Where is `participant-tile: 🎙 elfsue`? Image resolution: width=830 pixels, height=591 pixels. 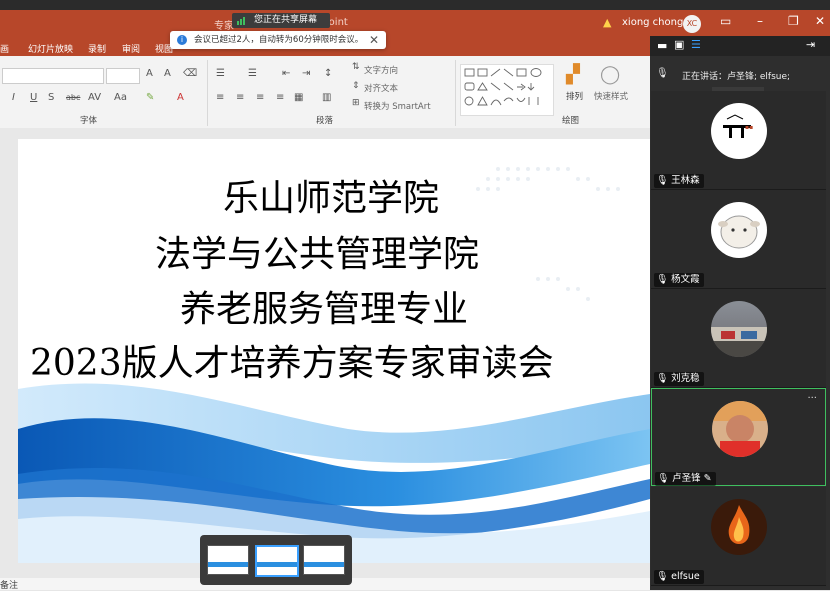 participant-tile: 🎙 elfsue is located at coordinates (738, 536).